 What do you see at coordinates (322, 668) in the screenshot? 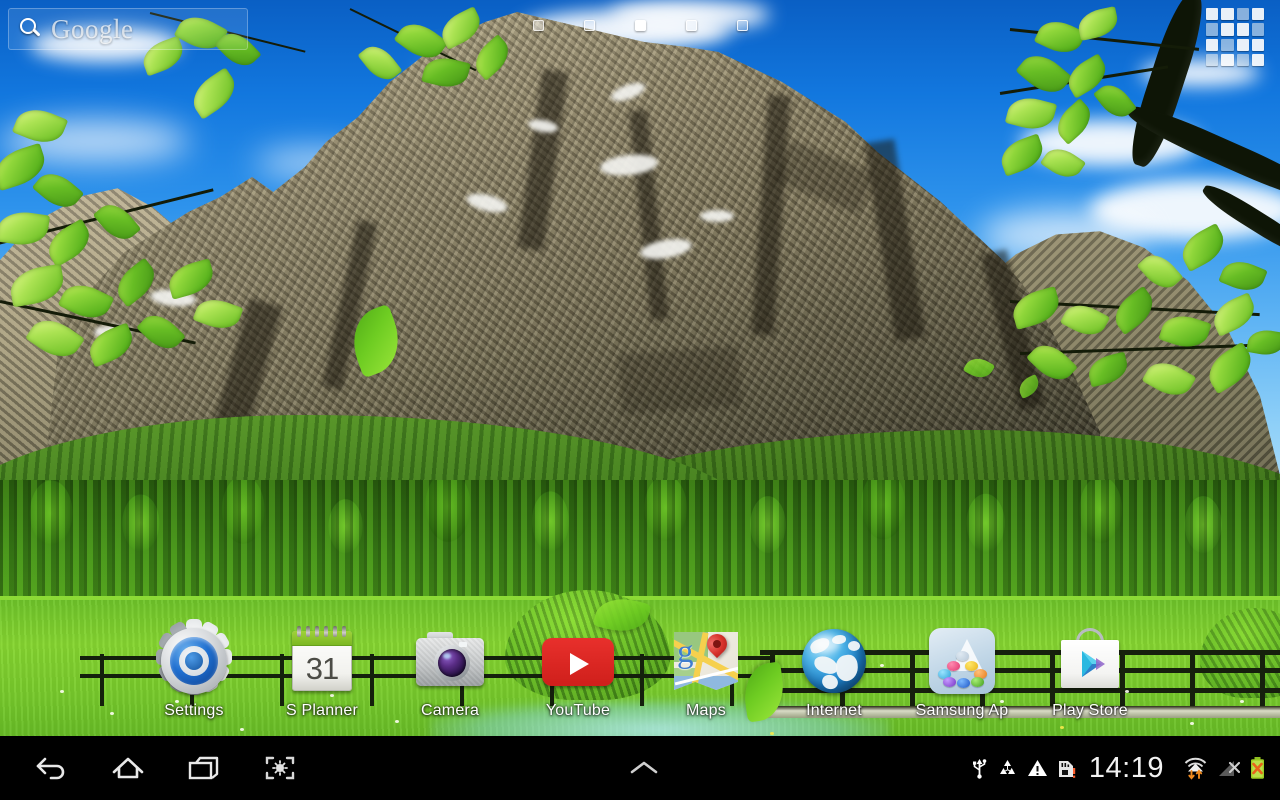
I see `calendar-day-number: 31` at bounding box center [322, 668].